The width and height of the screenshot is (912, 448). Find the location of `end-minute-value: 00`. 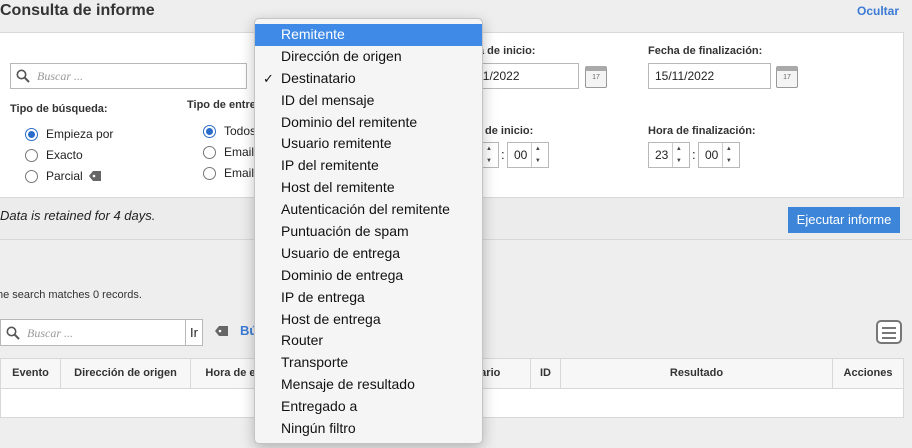

end-minute-value: 00 is located at coordinates (712, 155).